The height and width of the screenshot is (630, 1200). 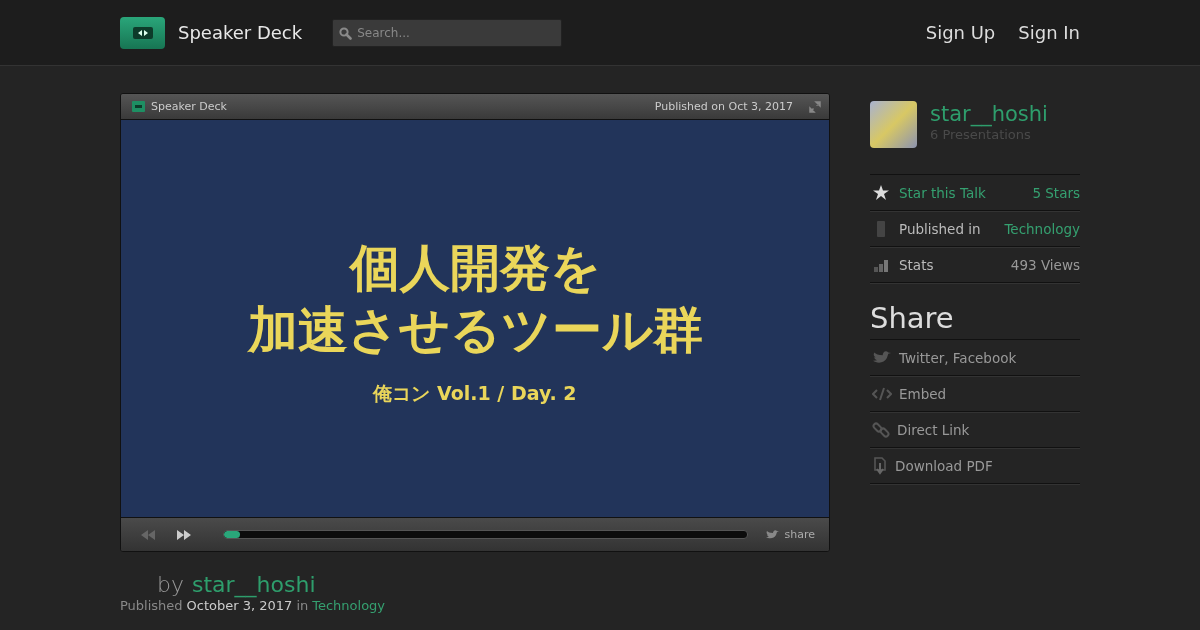 I want to click on share-option: Download PDF, so click(x=975, y=466).